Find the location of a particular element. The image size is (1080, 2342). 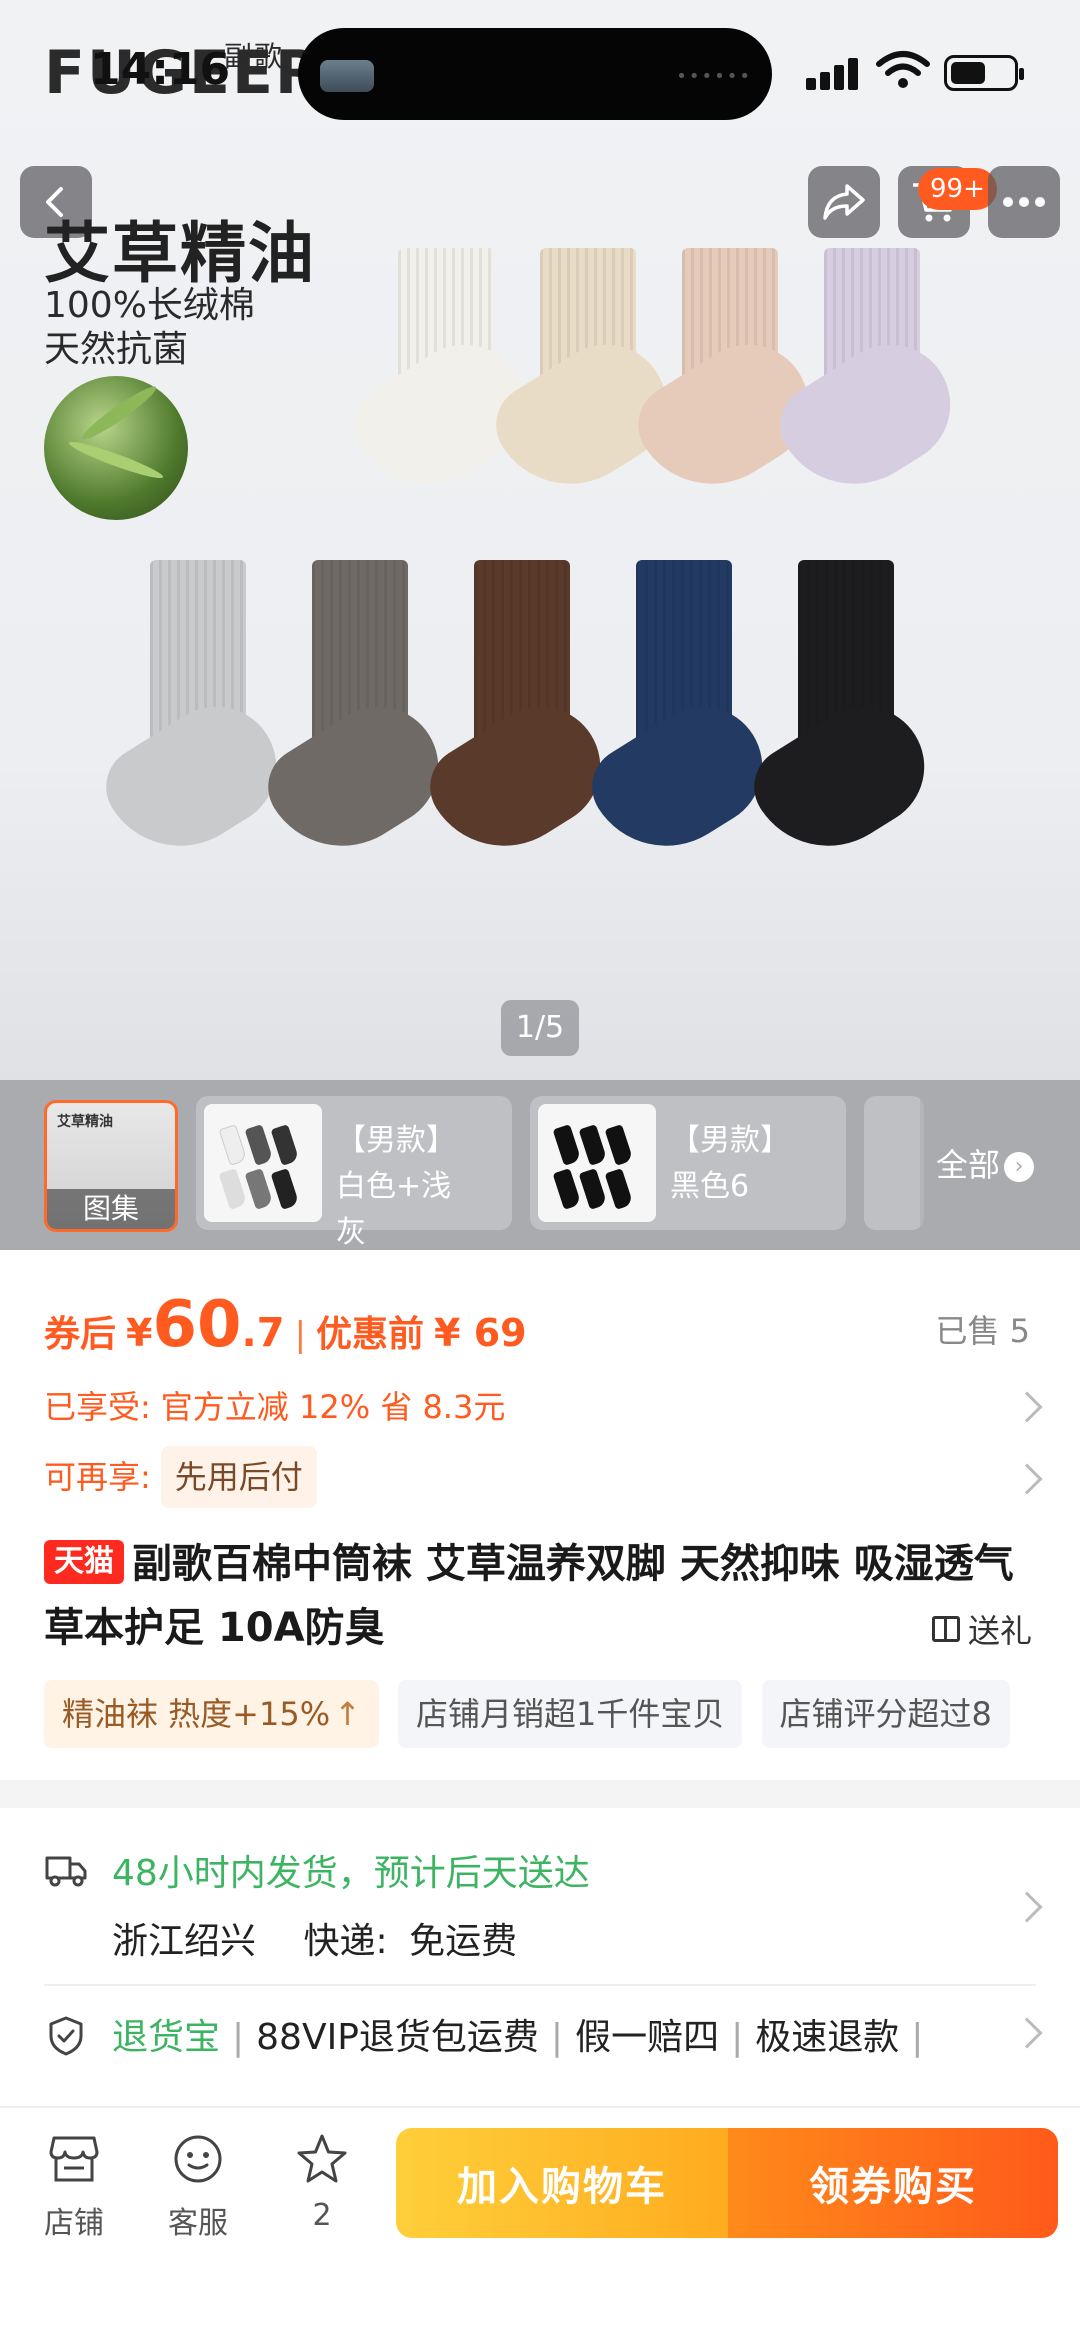

share-button is located at coordinates (844, 202).